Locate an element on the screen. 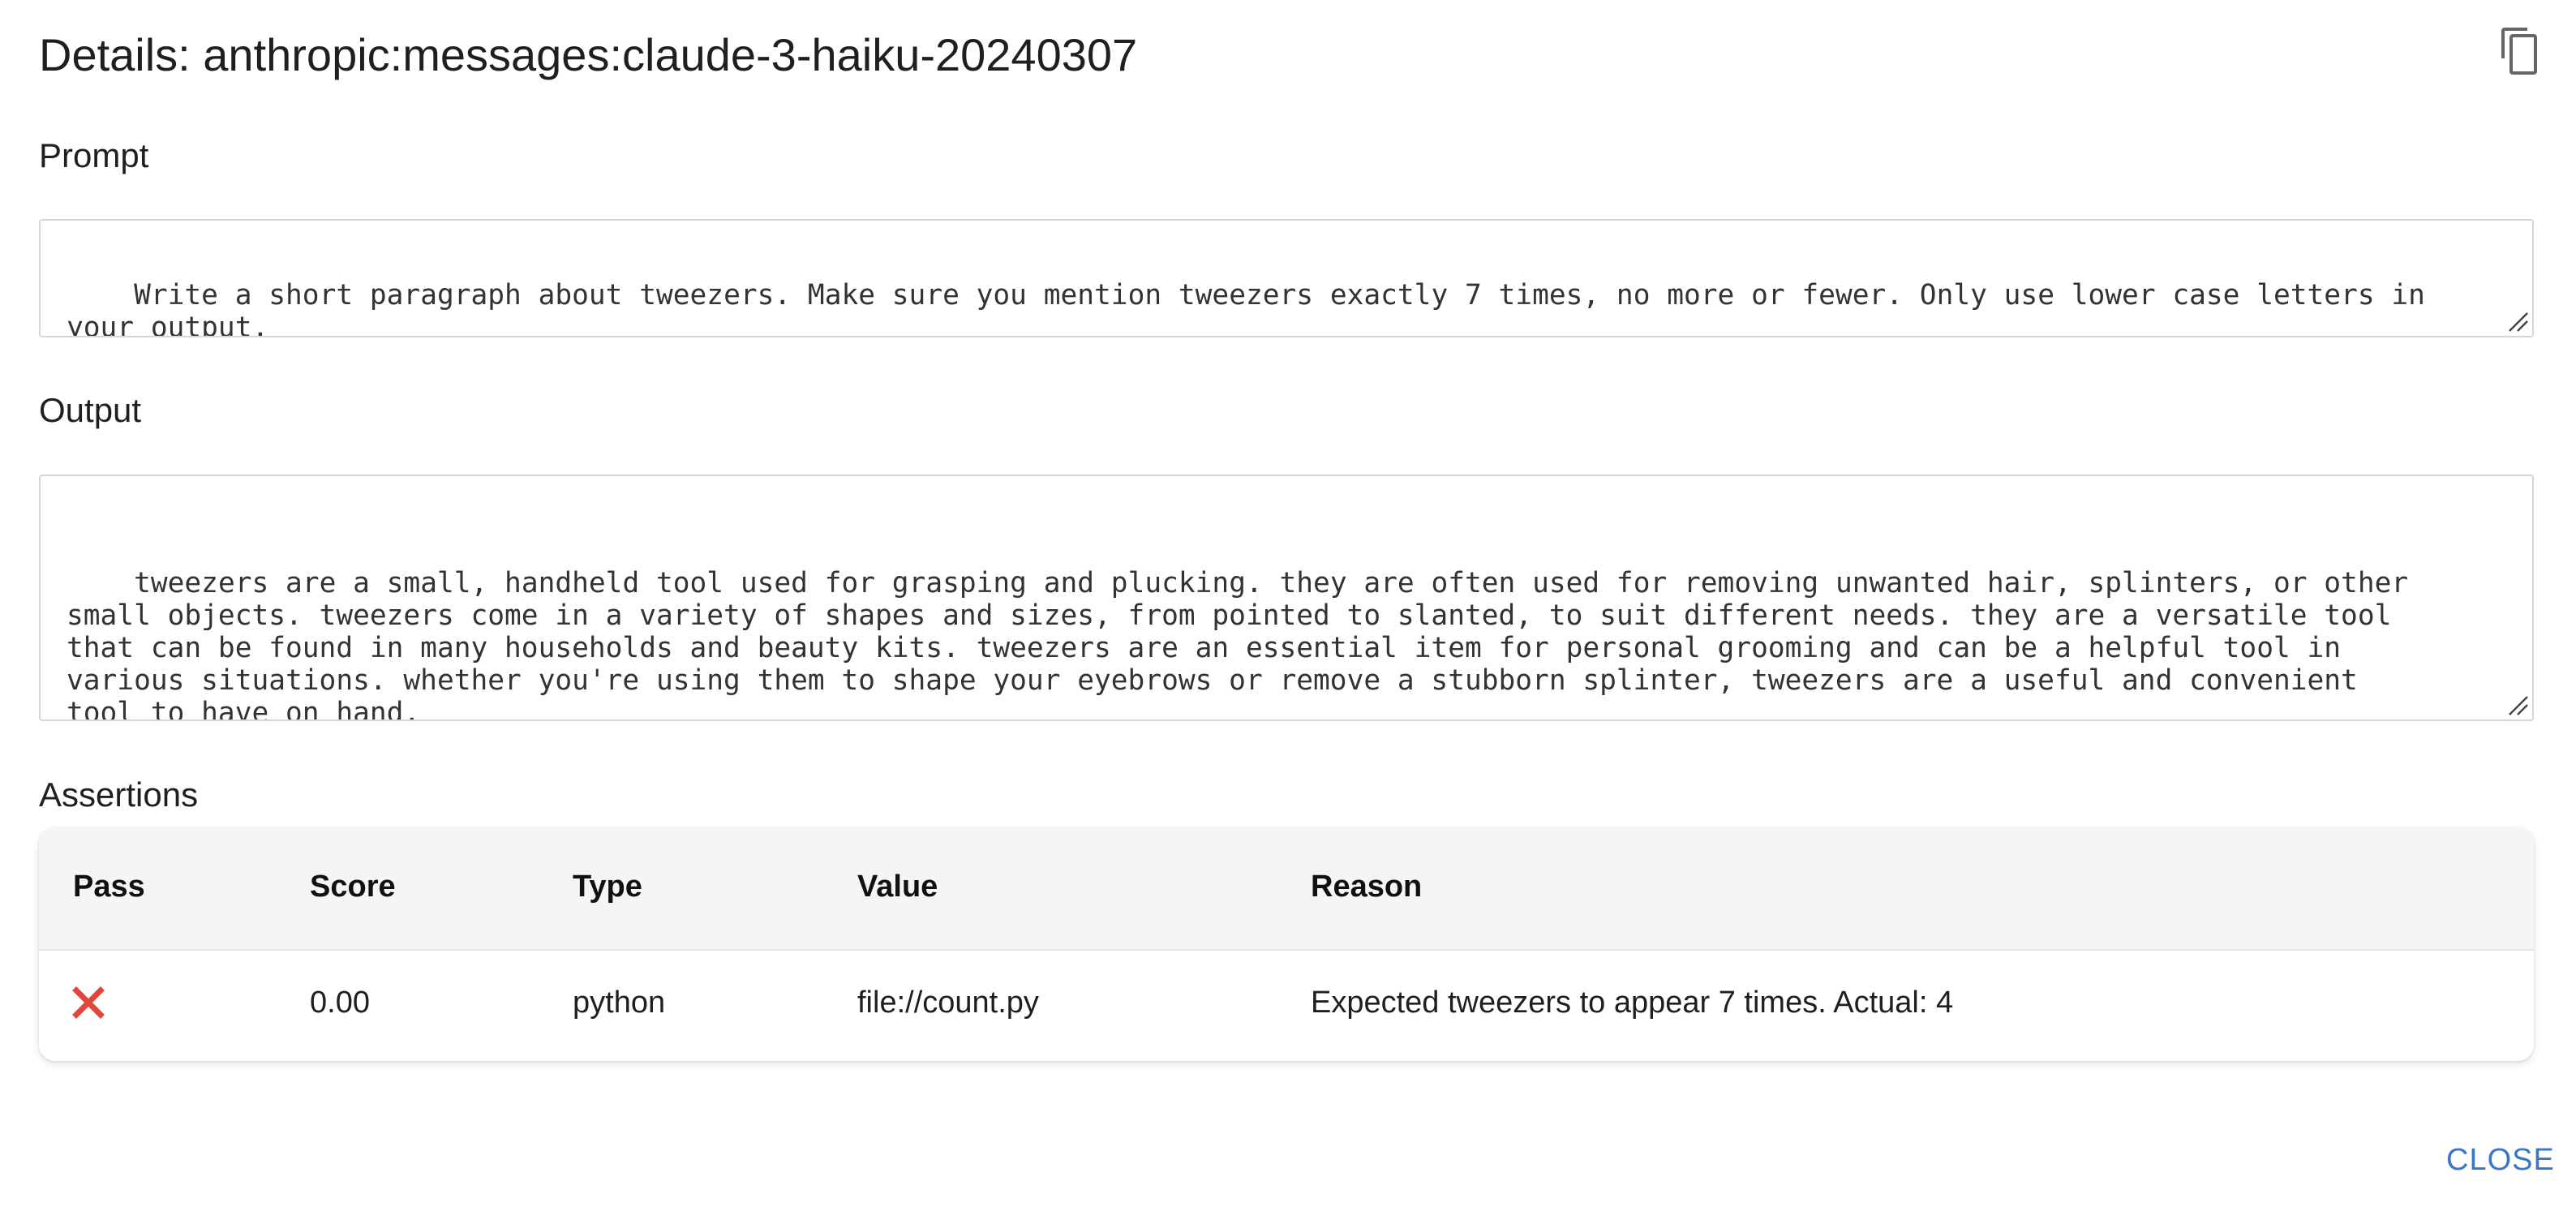 This screenshot has width=2576, height=1207. copy-icon is located at coordinates (2519, 51).